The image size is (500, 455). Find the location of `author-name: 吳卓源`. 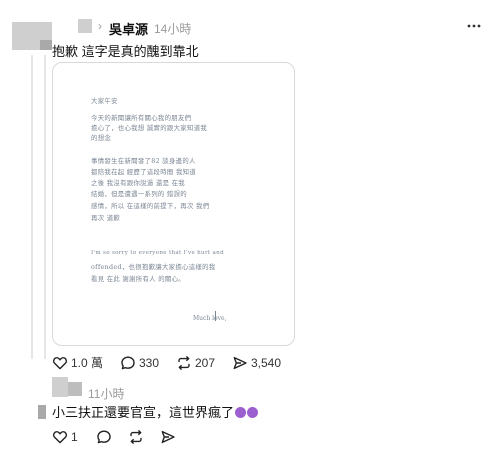

author-name: 吳卓源 is located at coordinates (128, 28).